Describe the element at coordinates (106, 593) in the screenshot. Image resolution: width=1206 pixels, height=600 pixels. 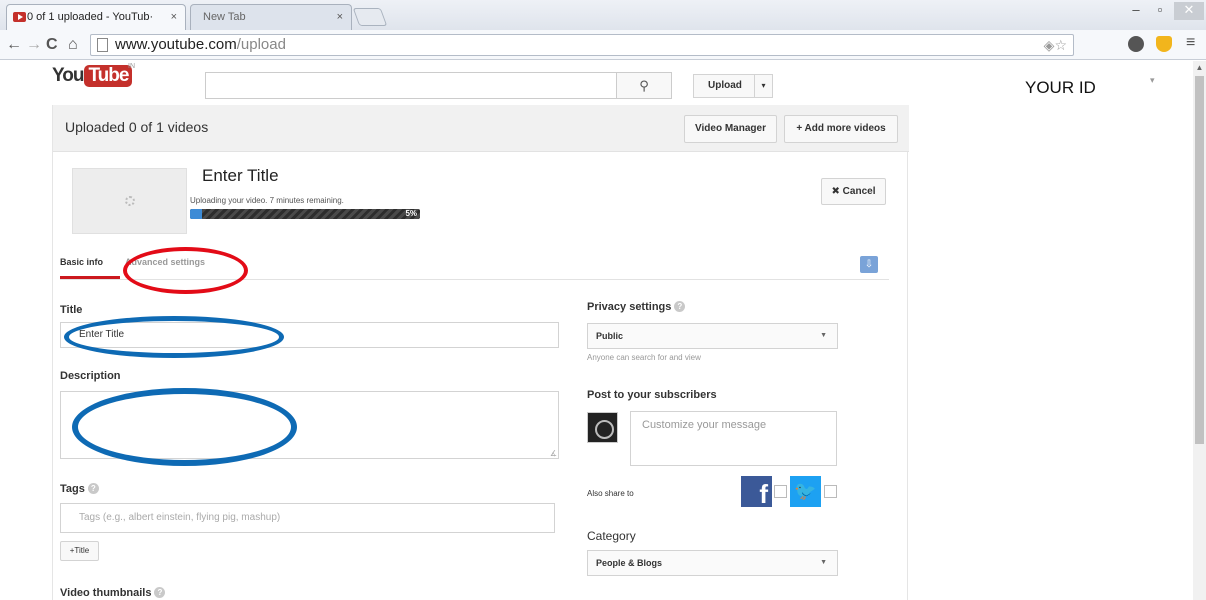
I see `thumbnails-label-text: Video thumbnails` at that location.